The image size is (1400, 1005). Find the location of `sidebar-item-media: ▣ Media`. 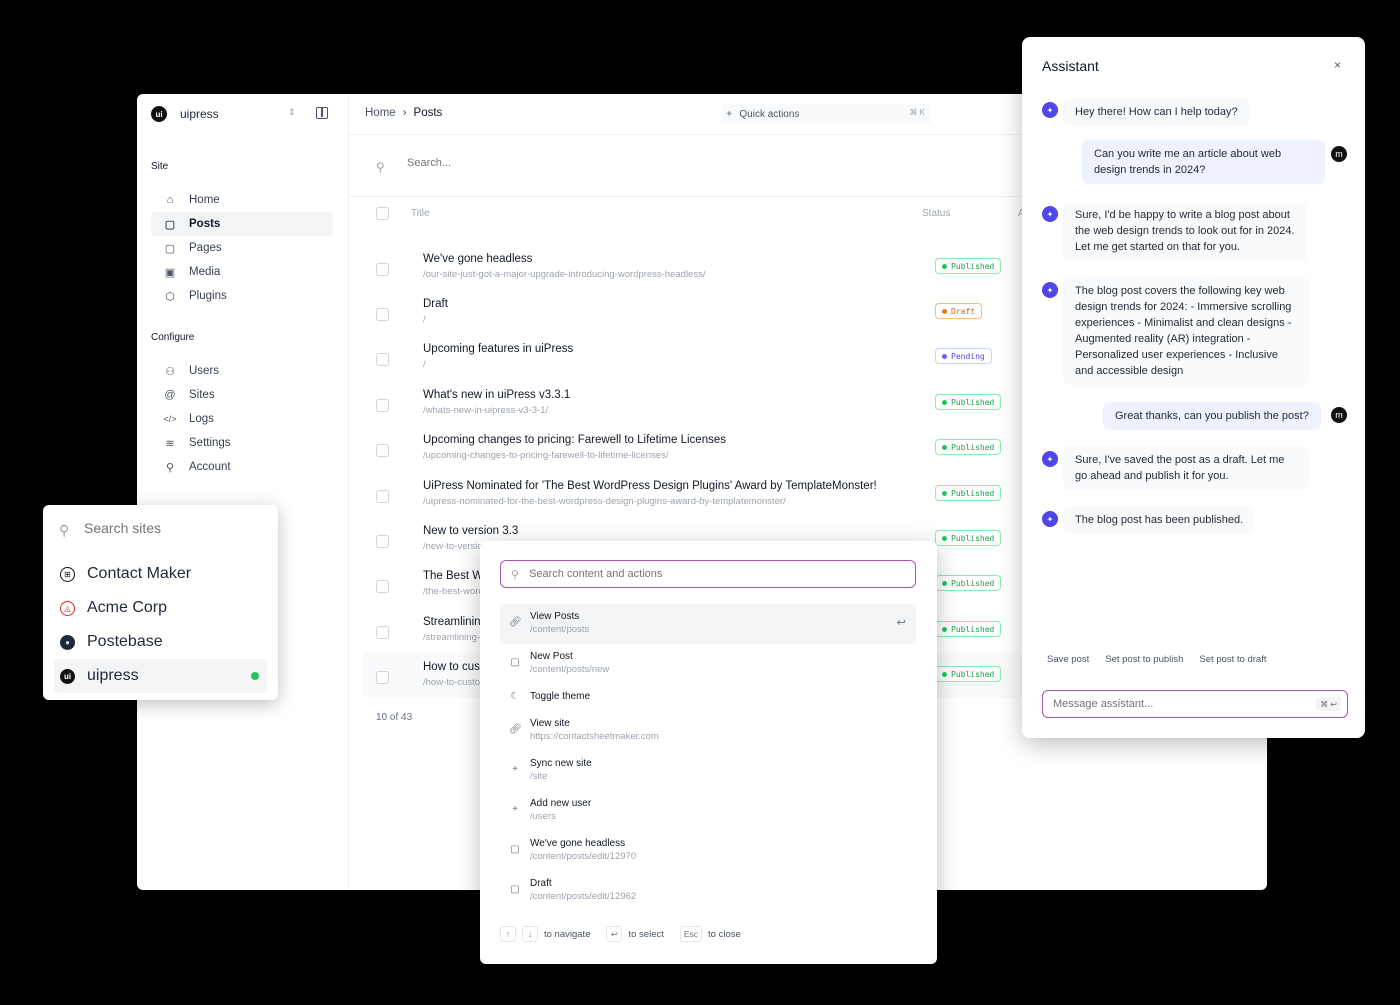

sidebar-item-media: ▣ Media is located at coordinates (242, 272).